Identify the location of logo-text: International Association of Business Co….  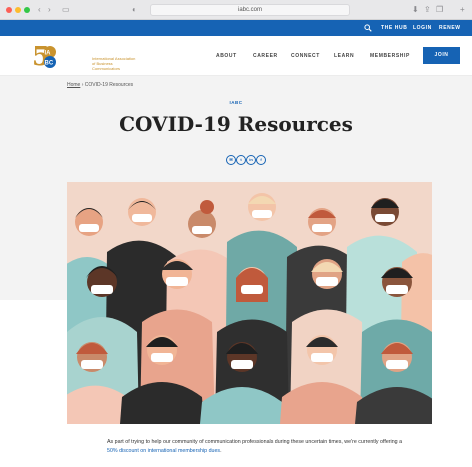
(116, 63).